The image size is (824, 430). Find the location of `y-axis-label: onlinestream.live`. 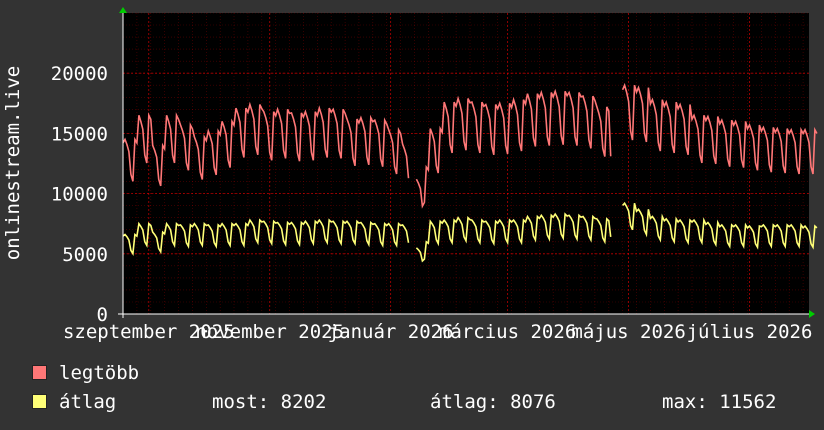

y-axis-label: onlinestream.live is located at coordinates (13, 163).